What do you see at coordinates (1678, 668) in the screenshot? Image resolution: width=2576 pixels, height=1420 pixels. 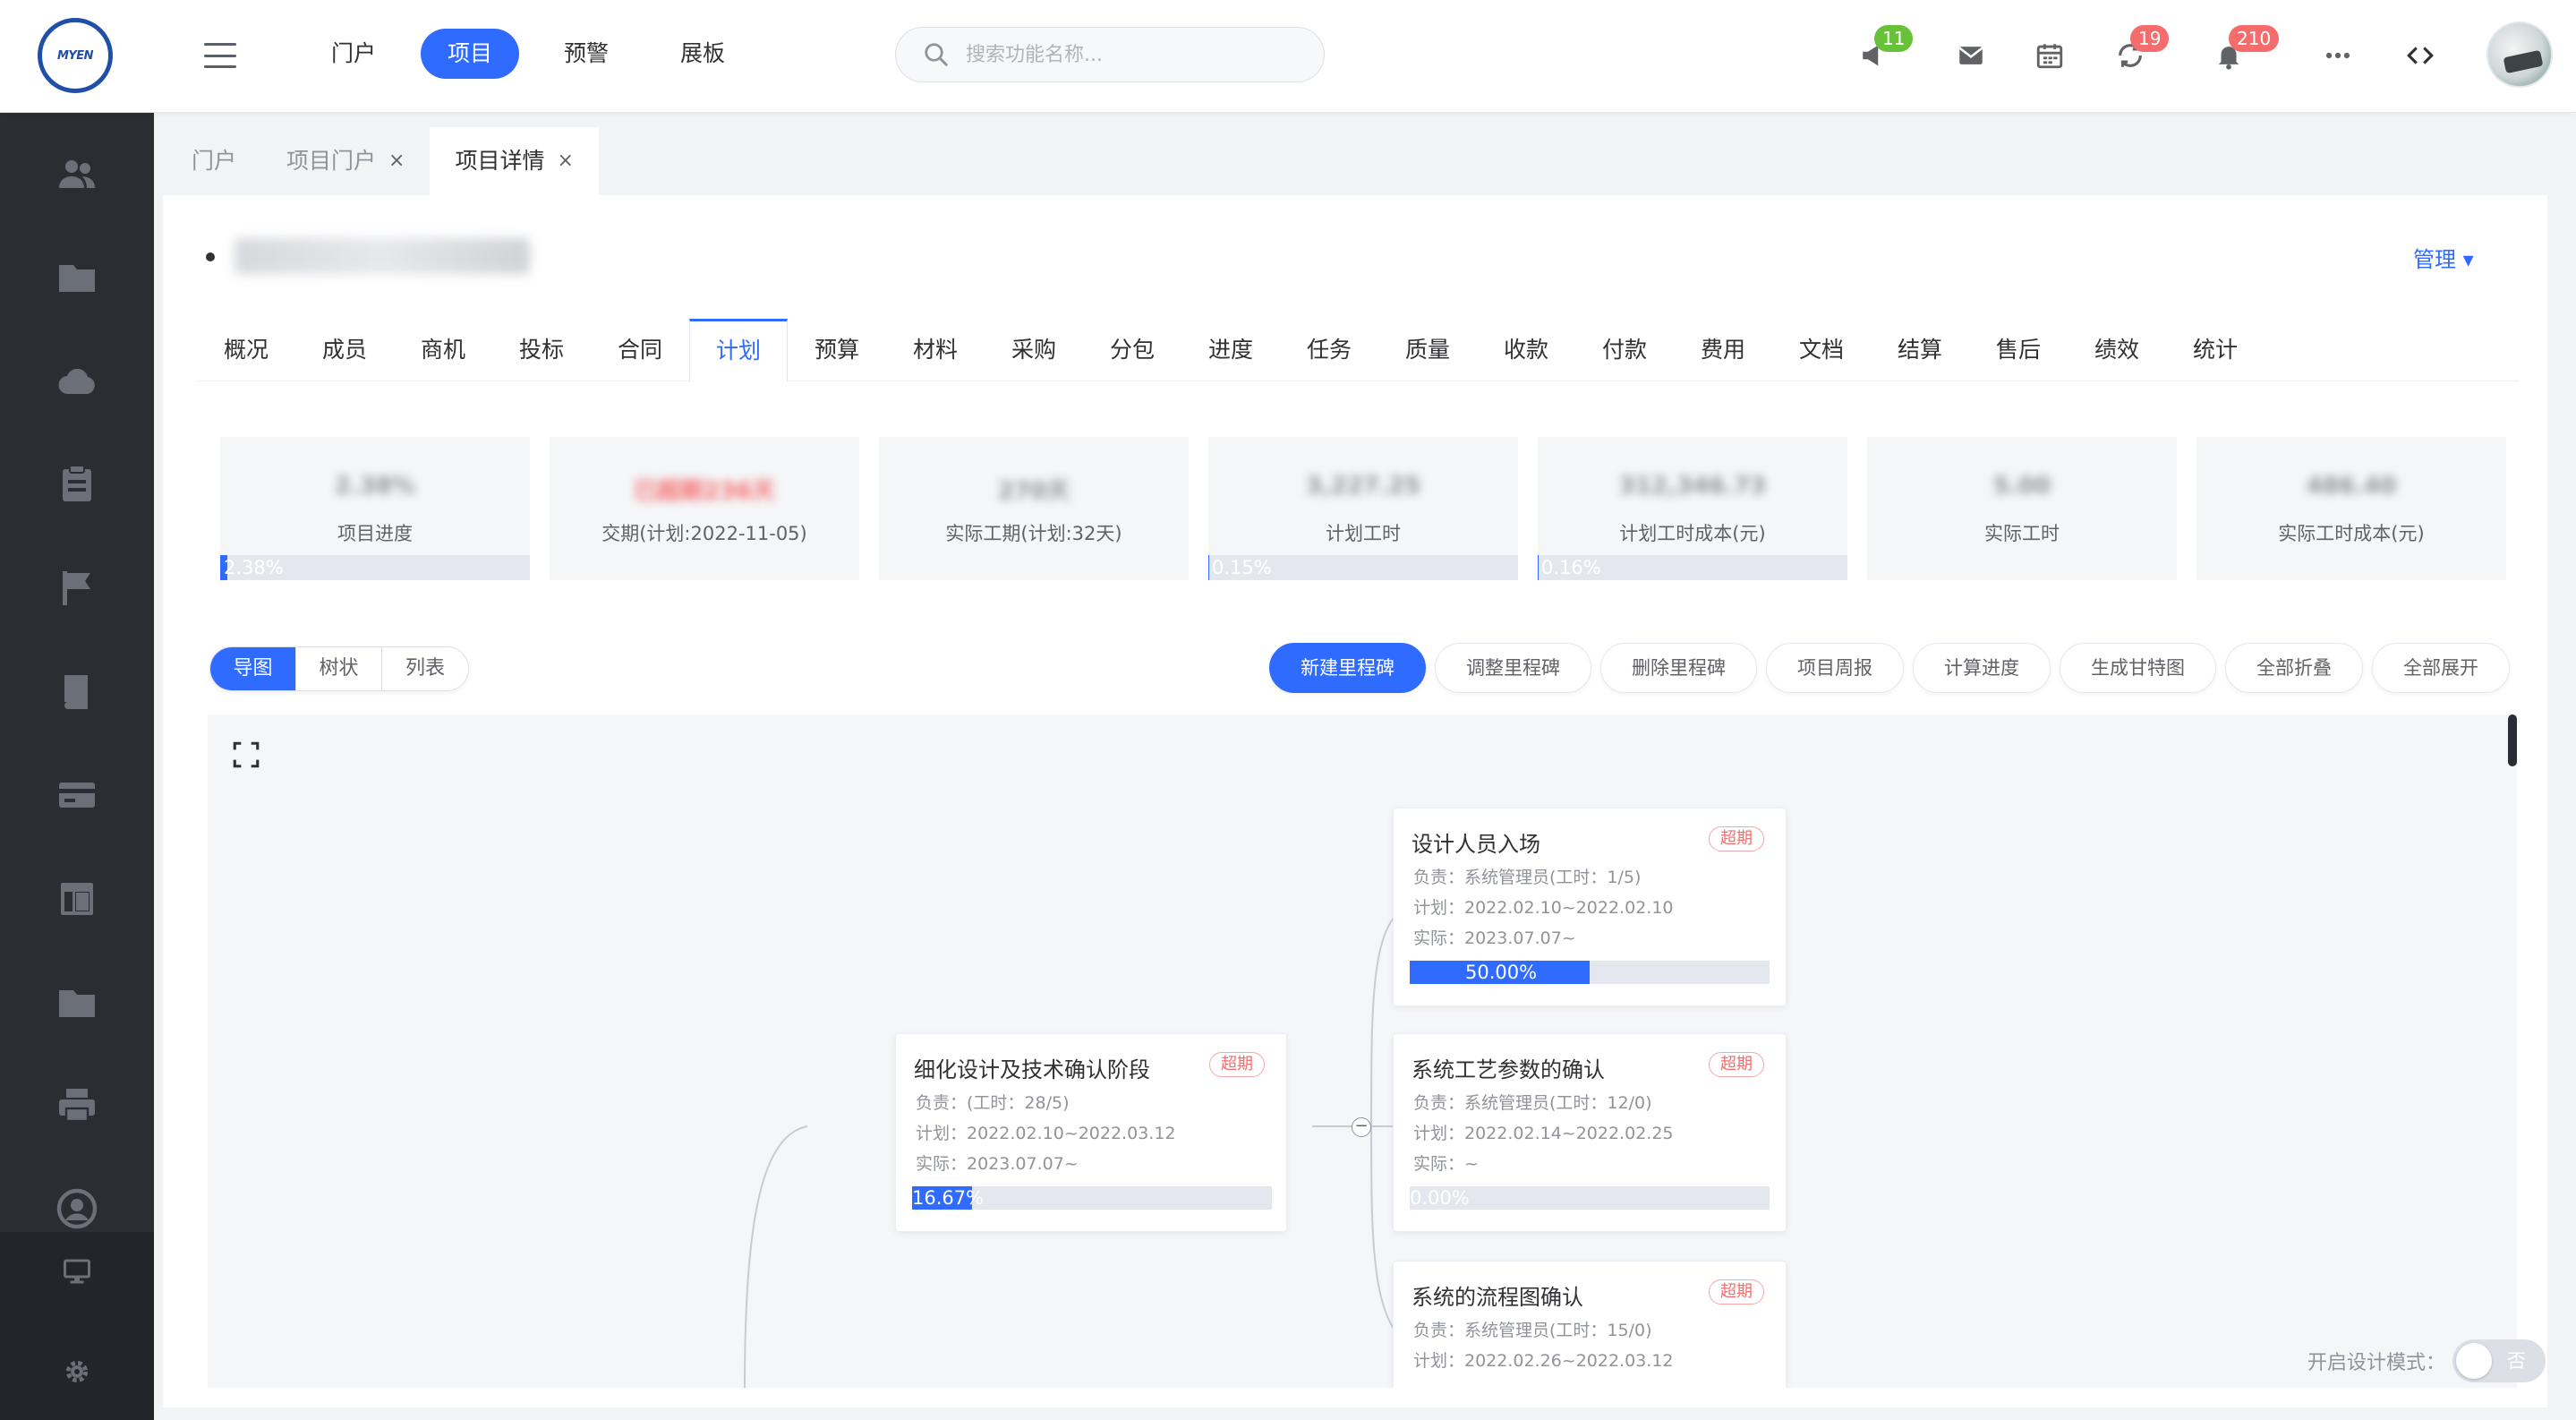 I see `delete-milestone-button: 删除里程碑` at bounding box center [1678, 668].